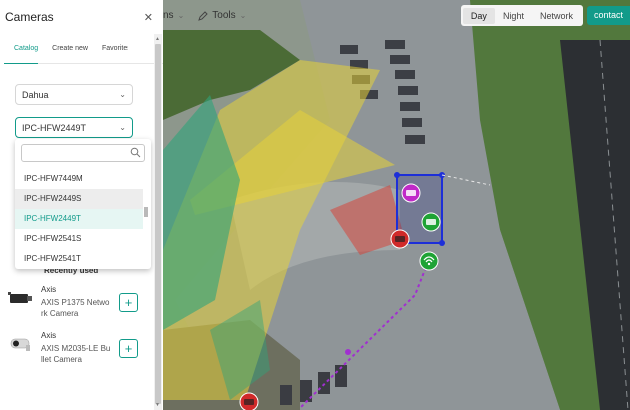  I want to click on mode-day-button: Day, so click(478, 15).